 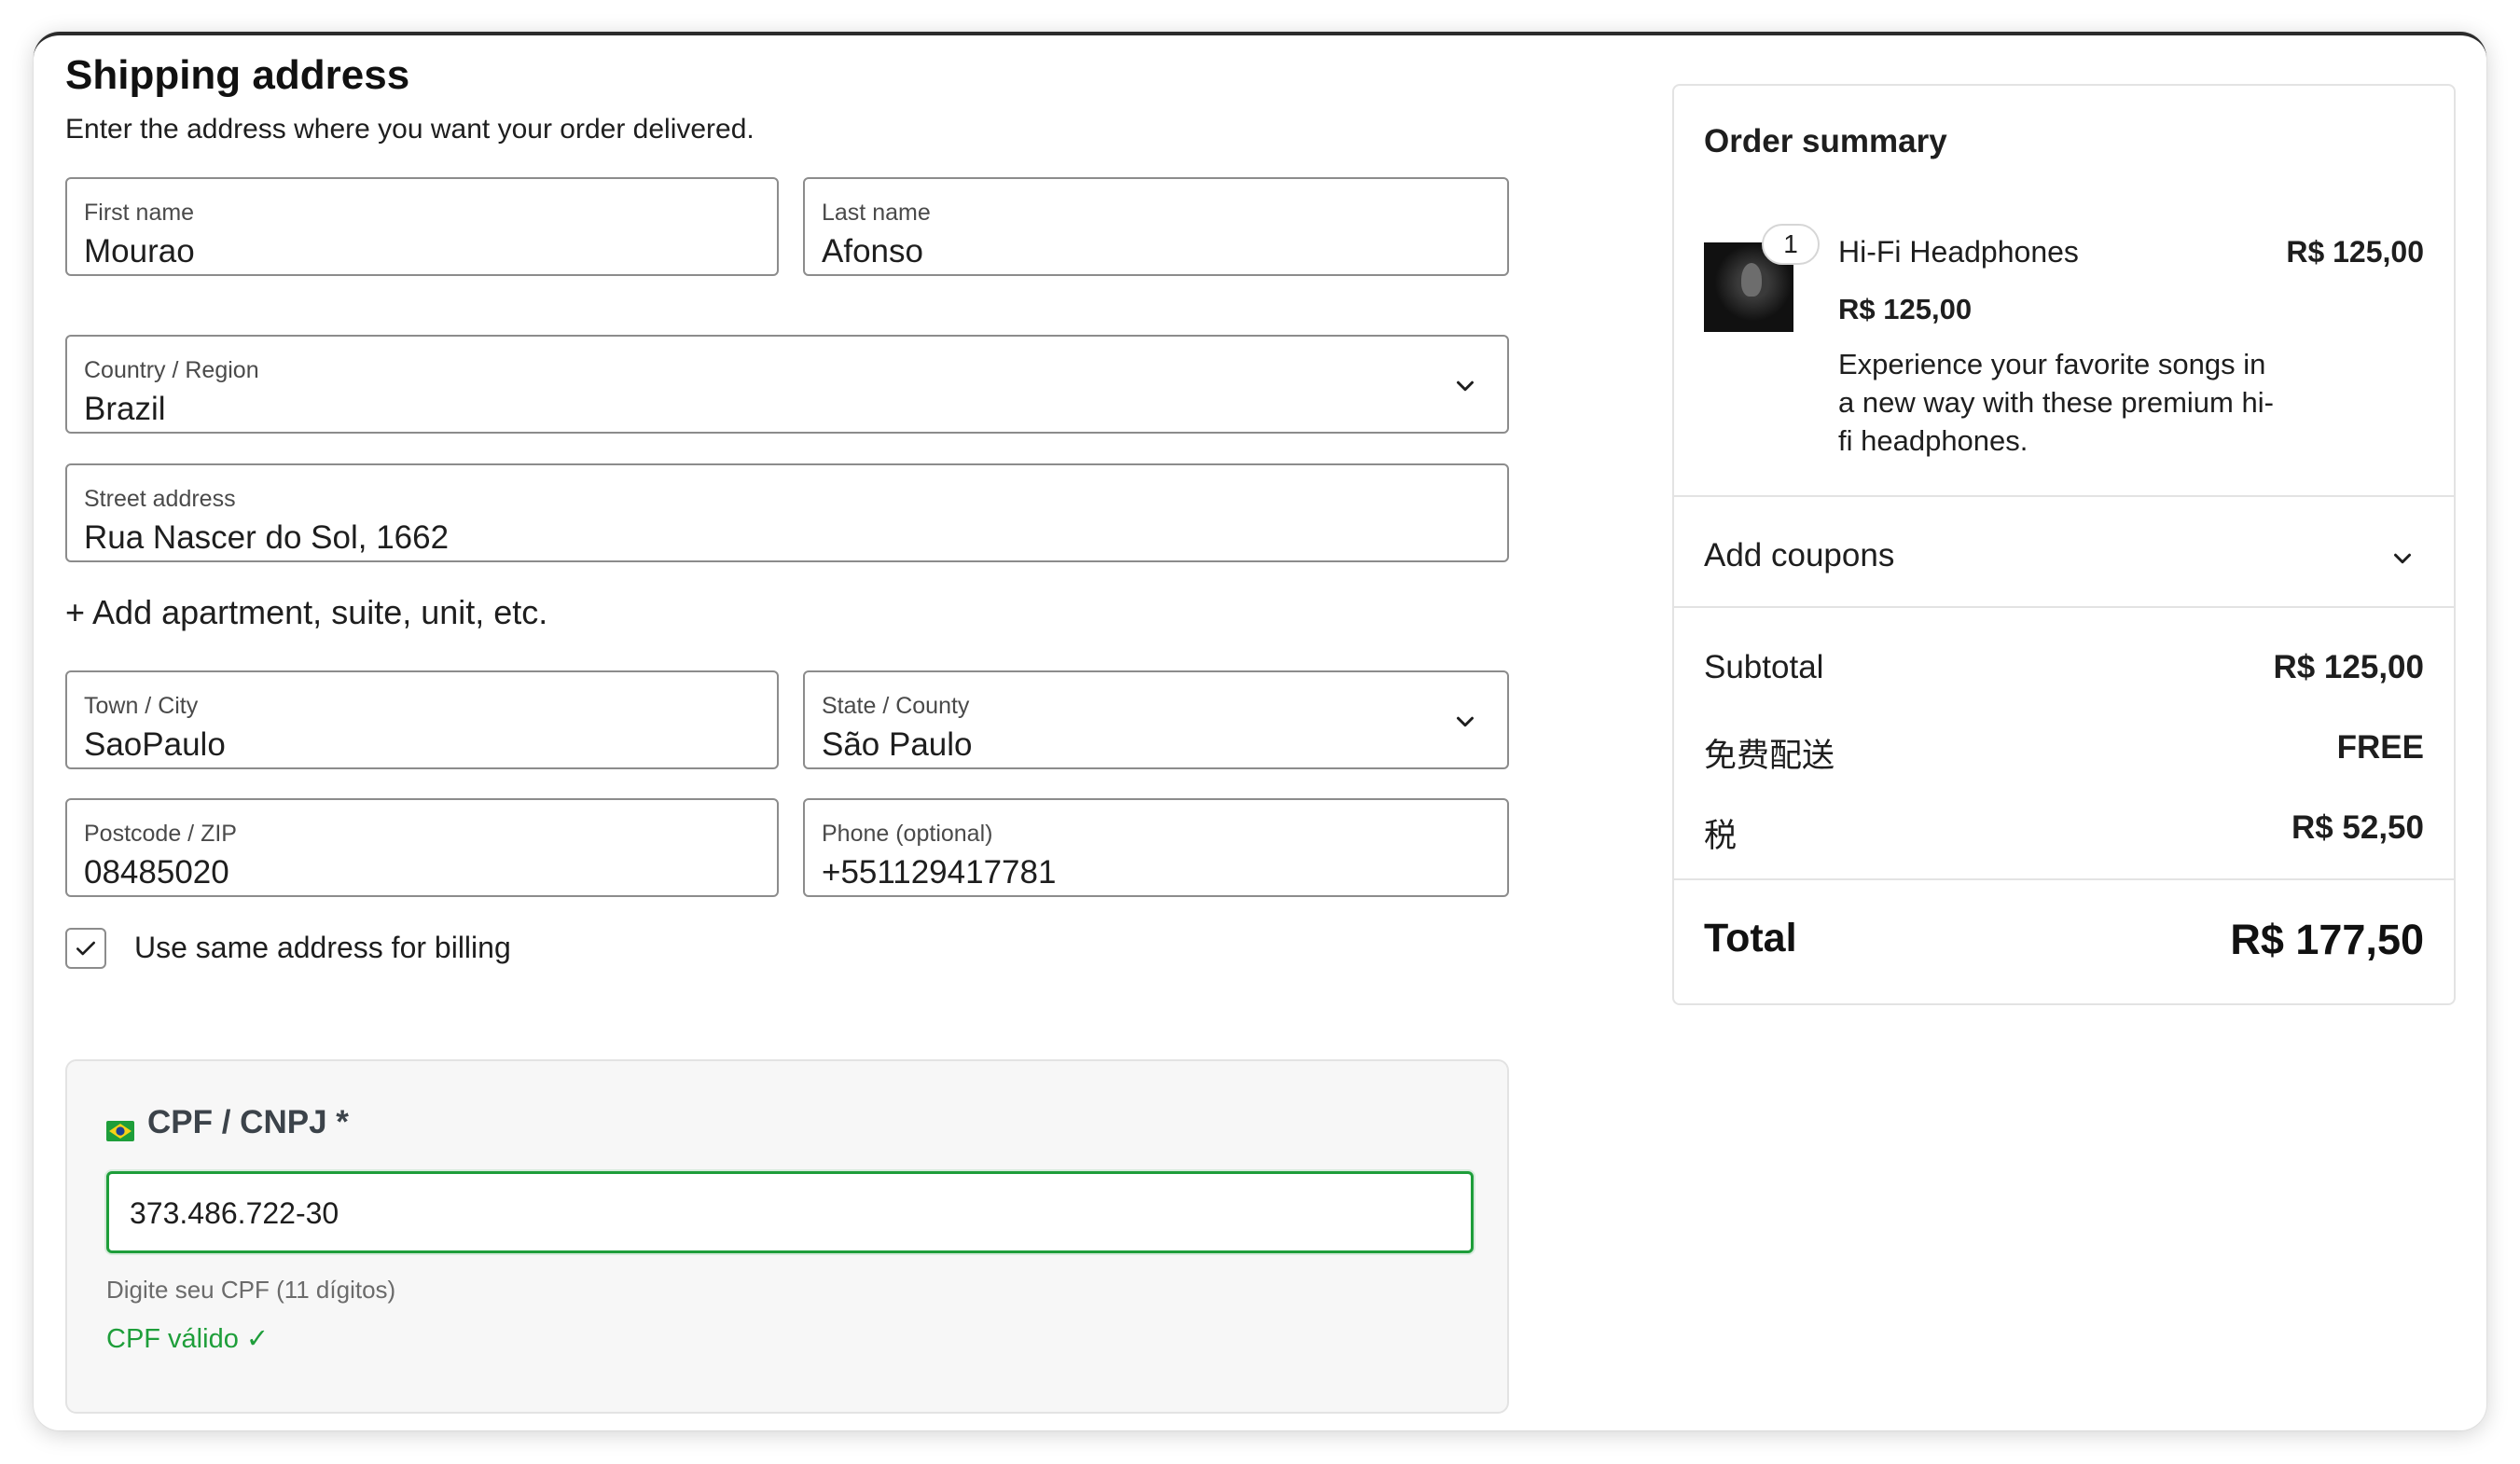 What do you see at coordinates (156, 872) in the screenshot?
I see `postcode-value: 08485020` at bounding box center [156, 872].